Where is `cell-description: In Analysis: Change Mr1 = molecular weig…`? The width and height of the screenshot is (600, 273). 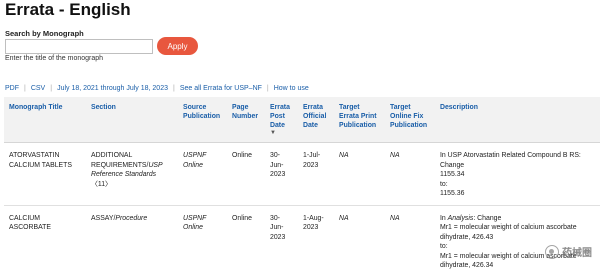 cell-description: In Analysis: Change Mr1 = molecular weig… is located at coordinates (517, 239).